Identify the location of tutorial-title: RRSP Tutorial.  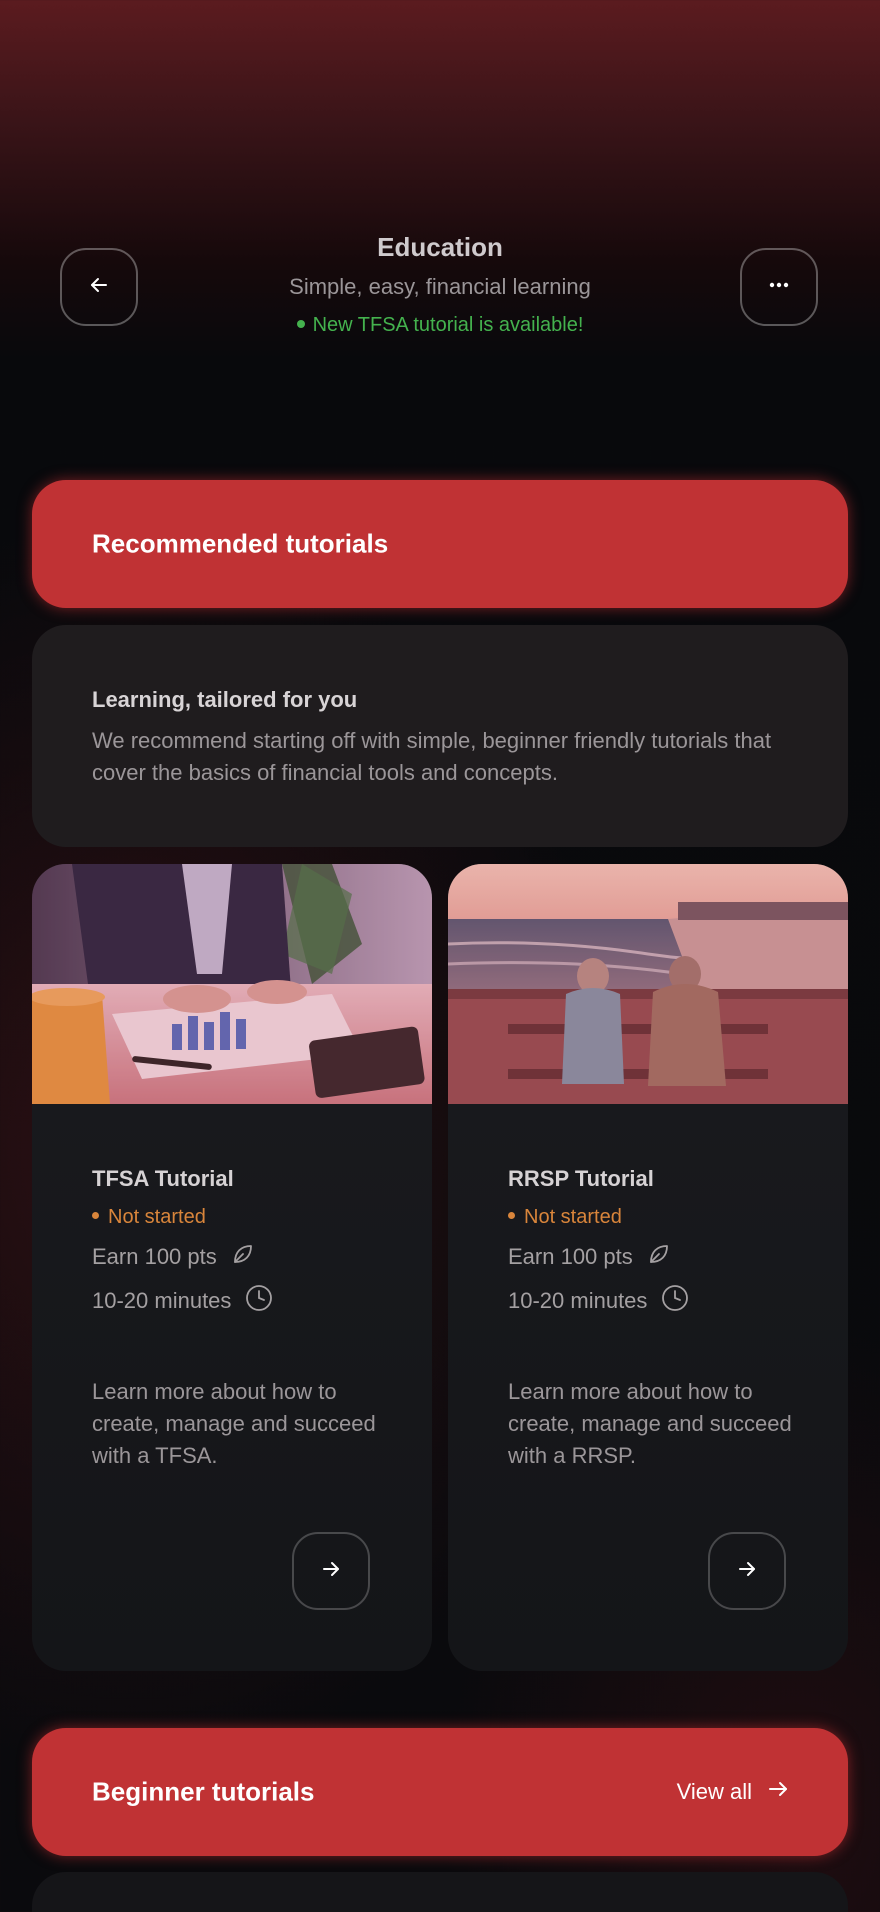
(581, 1178).